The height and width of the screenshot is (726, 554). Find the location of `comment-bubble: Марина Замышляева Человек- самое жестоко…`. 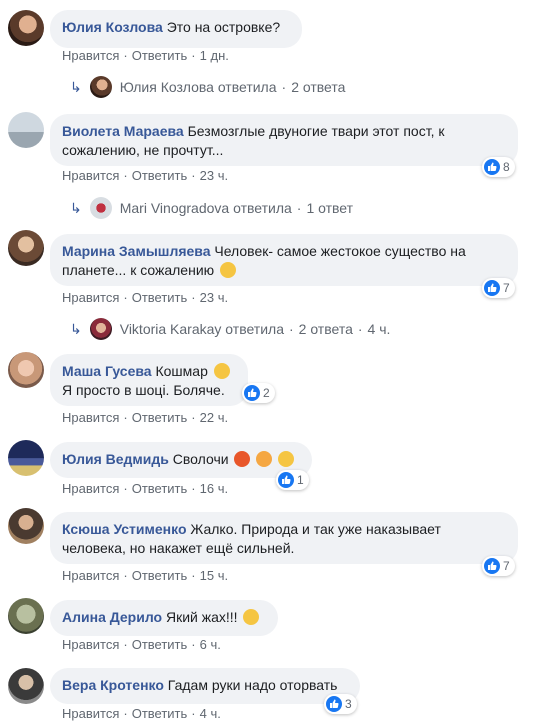

comment-bubble: Марина Замышляева Человек- самое жестоко… is located at coordinates (284, 260).